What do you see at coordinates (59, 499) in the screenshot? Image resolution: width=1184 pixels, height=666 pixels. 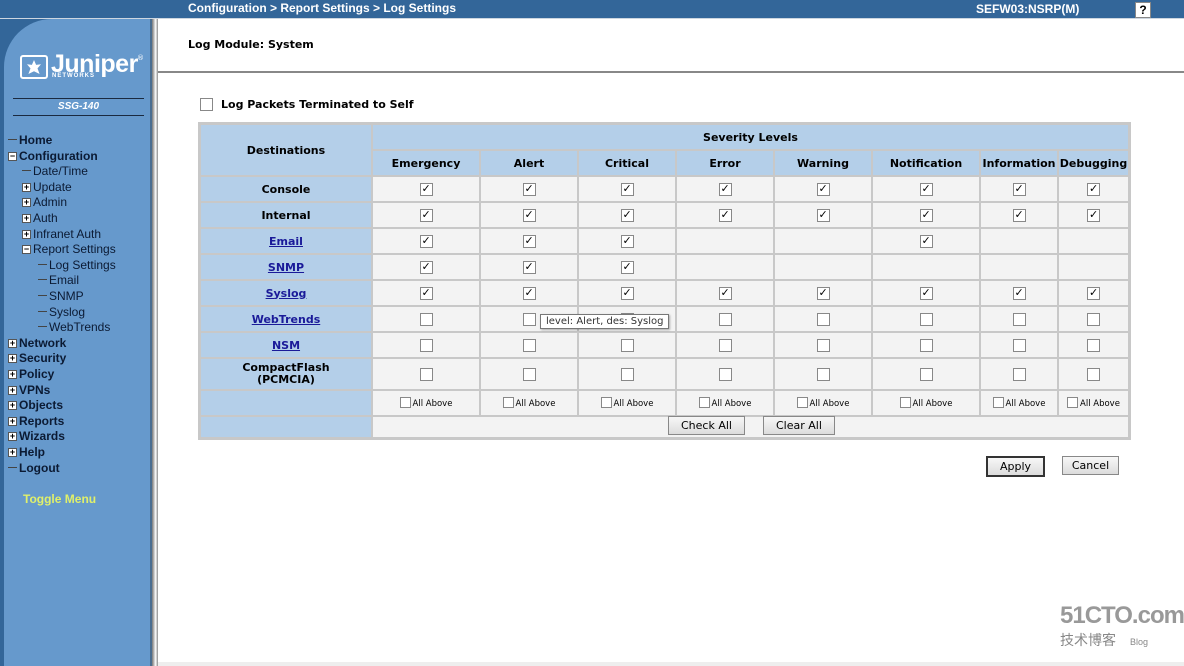 I see `toggle-menu-link: Toggle Menu` at bounding box center [59, 499].